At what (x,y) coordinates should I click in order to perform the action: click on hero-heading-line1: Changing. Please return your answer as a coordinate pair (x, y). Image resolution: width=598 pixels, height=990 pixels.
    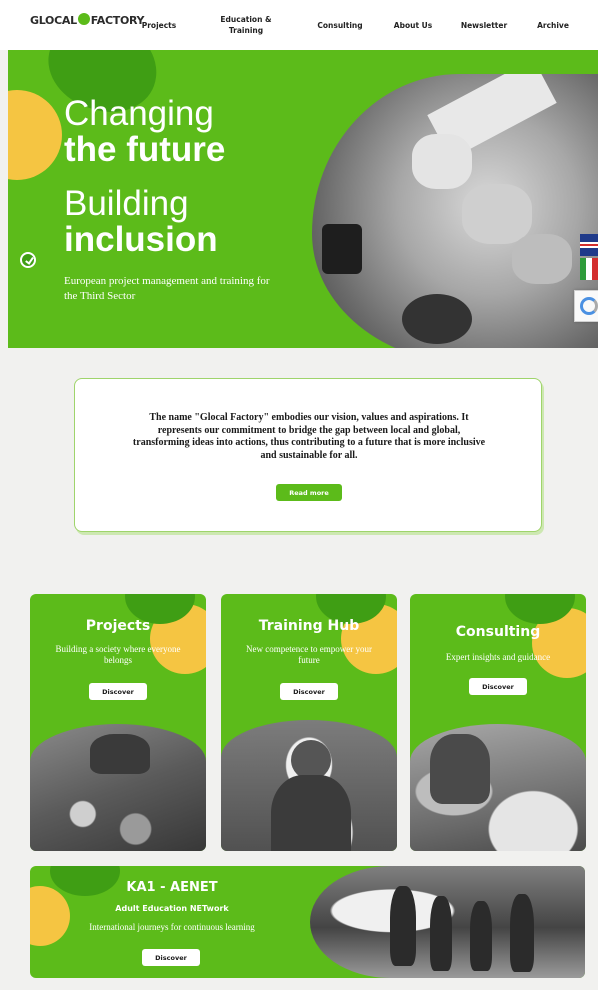
    Looking at the image, I should click on (139, 113).